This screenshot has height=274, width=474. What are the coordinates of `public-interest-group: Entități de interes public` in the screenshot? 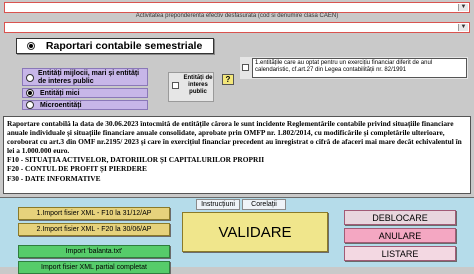 It's located at (191, 87).